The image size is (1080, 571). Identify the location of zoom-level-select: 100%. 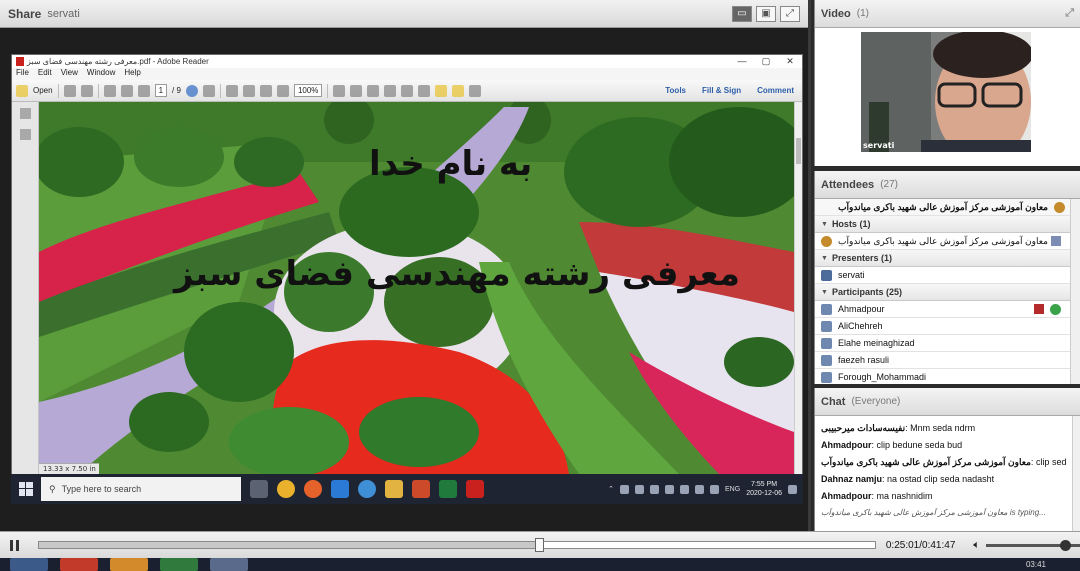
(308, 90).